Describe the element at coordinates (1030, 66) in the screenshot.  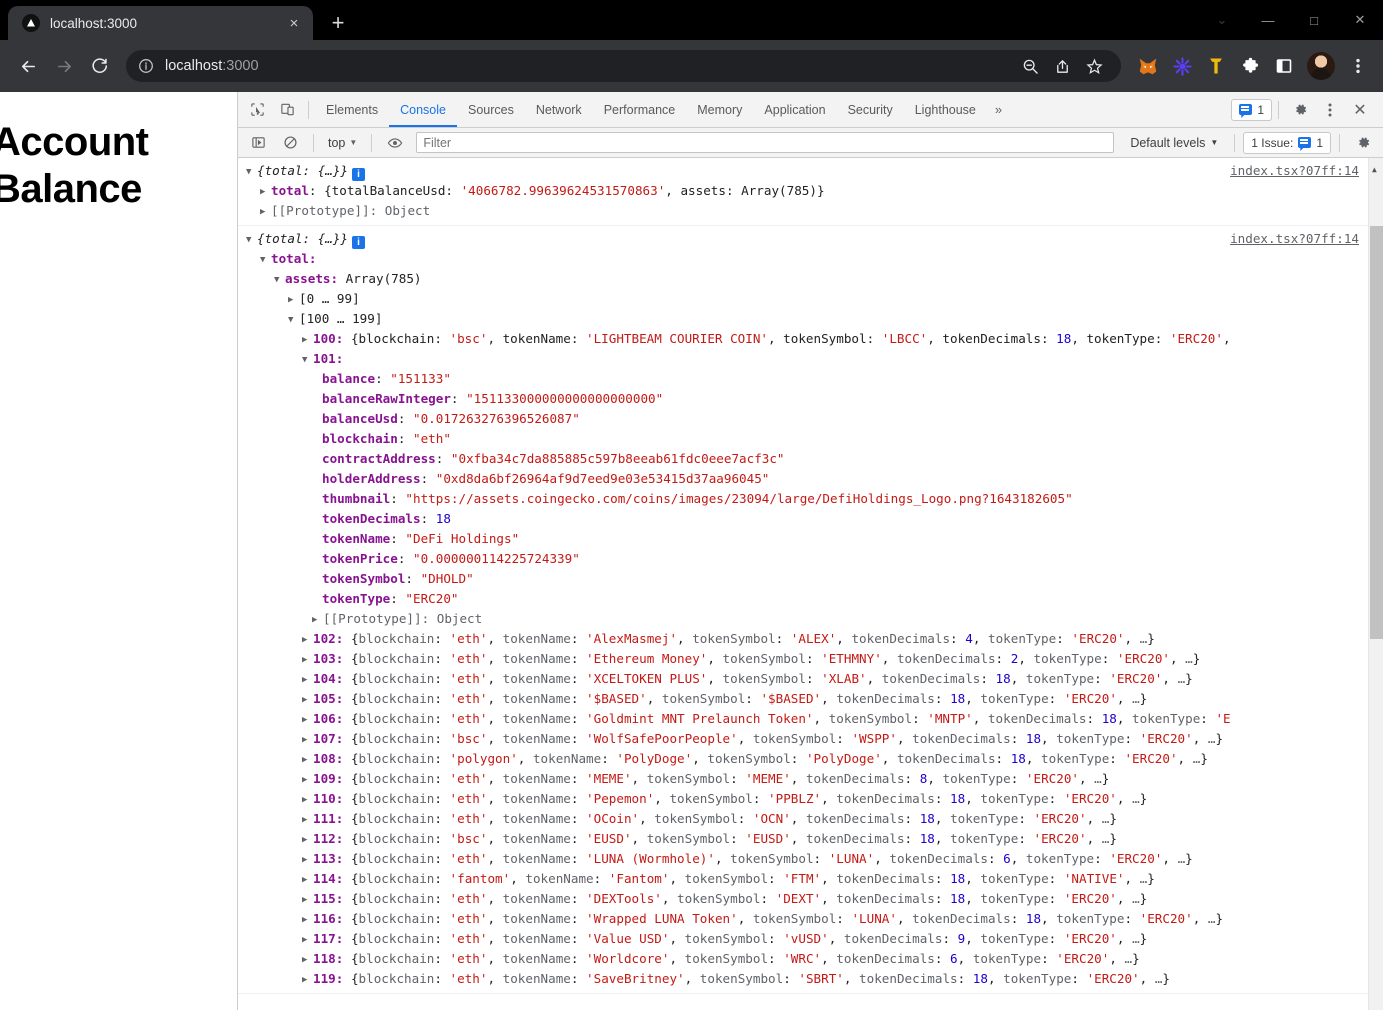
I see `zoom-out-icon` at that location.